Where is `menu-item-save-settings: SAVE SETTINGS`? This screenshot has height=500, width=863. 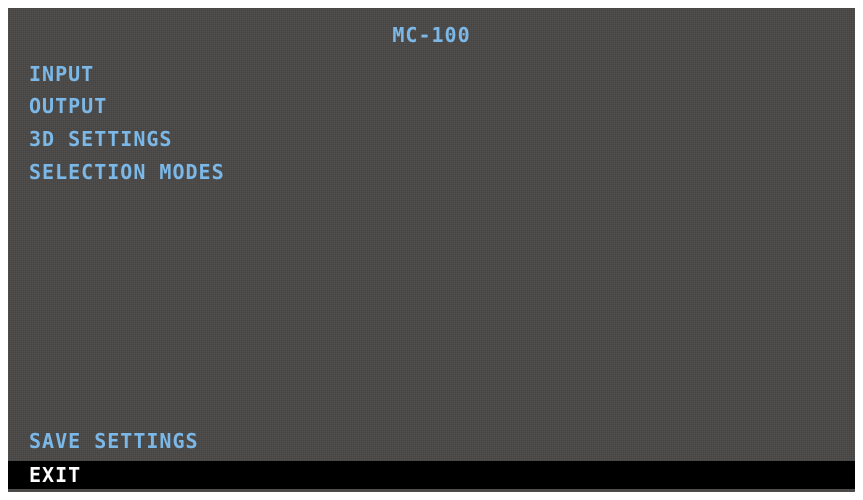 menu-item-save-settings: SAVE SETTINGS is located at coordinates (431, 441).